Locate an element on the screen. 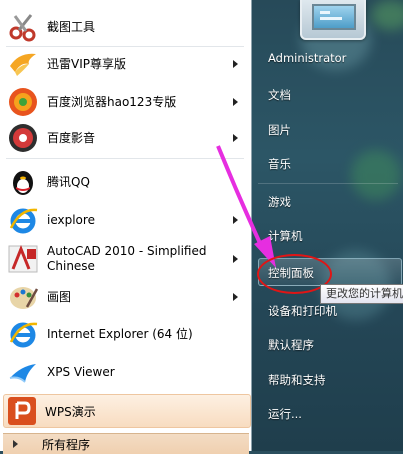  pictures-link: 图片 is located at coordinates (279, 130).